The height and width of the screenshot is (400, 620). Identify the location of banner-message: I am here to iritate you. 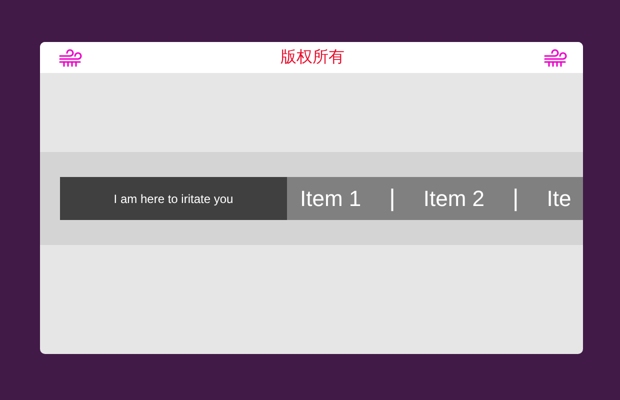
(173, 198).